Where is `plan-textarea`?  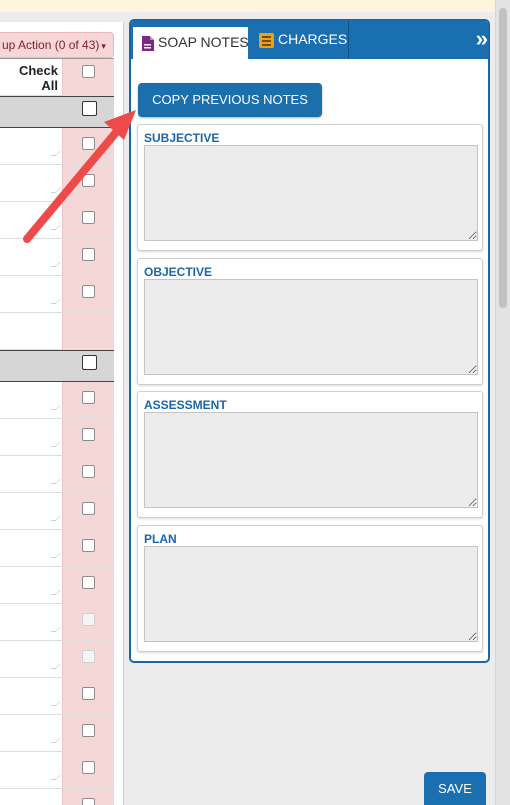
plan-textarea is located at coordinates (311, 594).